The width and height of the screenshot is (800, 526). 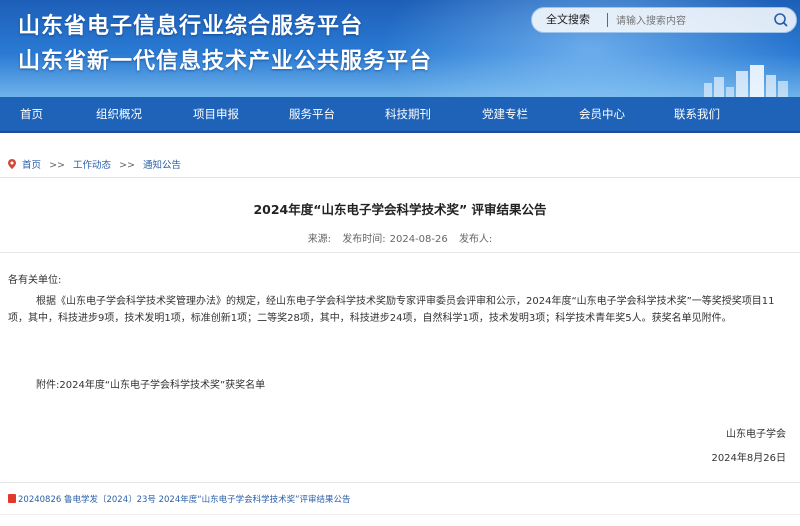 I want to click on breadcrumb-notices: 通知公告, so click(x=162, y=165).